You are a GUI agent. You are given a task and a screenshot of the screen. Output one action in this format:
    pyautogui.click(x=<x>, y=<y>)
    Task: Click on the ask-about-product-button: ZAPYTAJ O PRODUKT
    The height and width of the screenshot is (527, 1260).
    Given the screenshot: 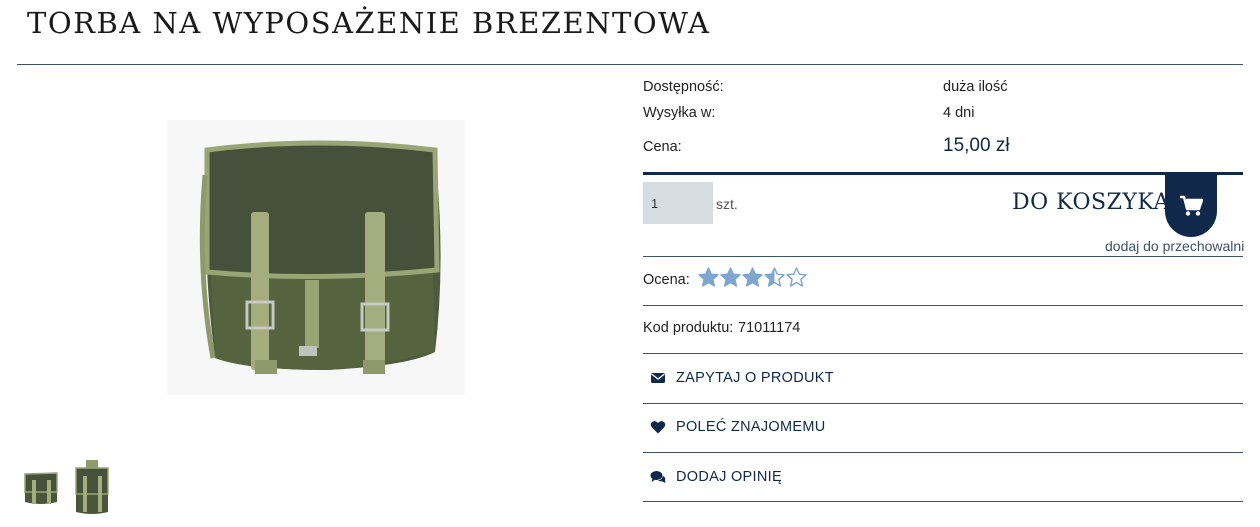 What is the action you would take?
    pyautogui.click(x=742, y=378)
    